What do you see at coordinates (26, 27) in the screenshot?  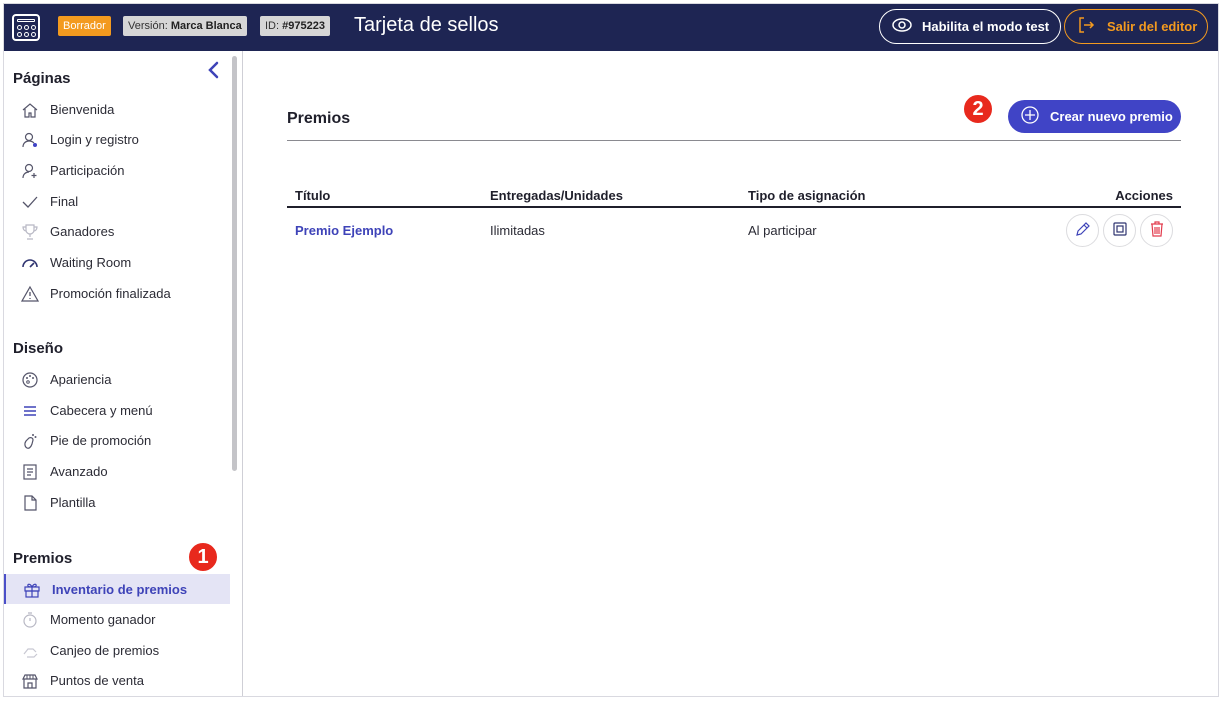 I see `app-logo-icon` at bounding box center [26, 27].